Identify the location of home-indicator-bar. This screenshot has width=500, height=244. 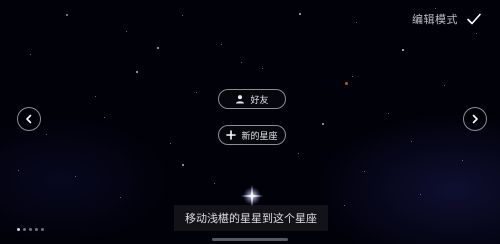
(250, 239).